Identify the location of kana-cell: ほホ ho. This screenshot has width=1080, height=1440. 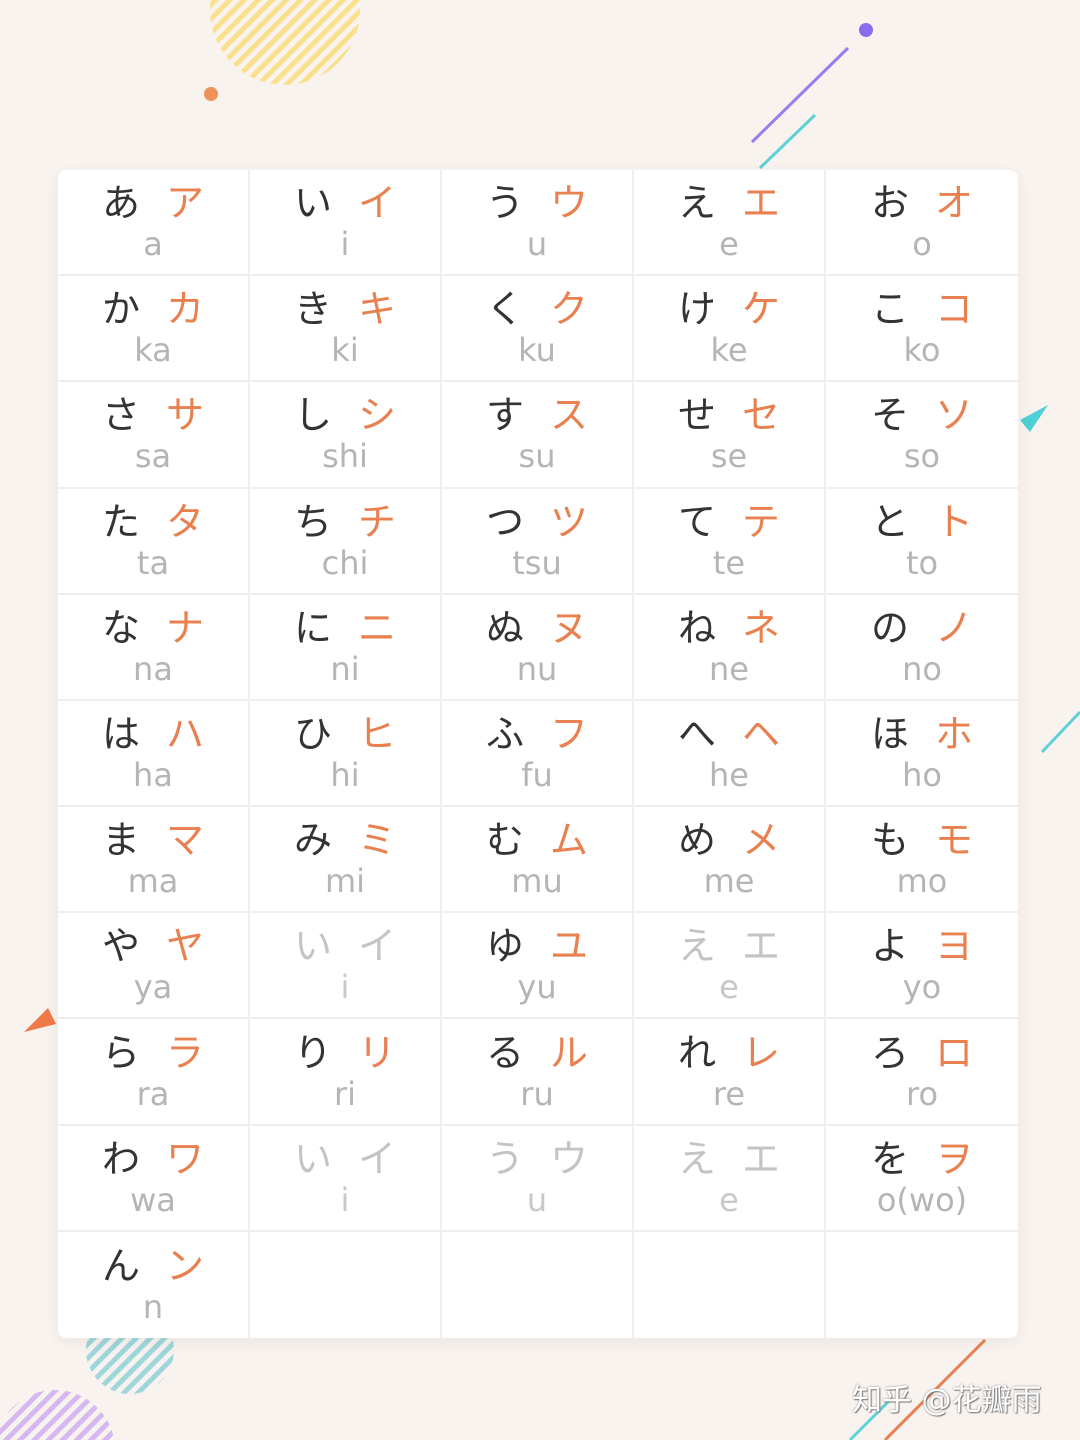
(922, 754).